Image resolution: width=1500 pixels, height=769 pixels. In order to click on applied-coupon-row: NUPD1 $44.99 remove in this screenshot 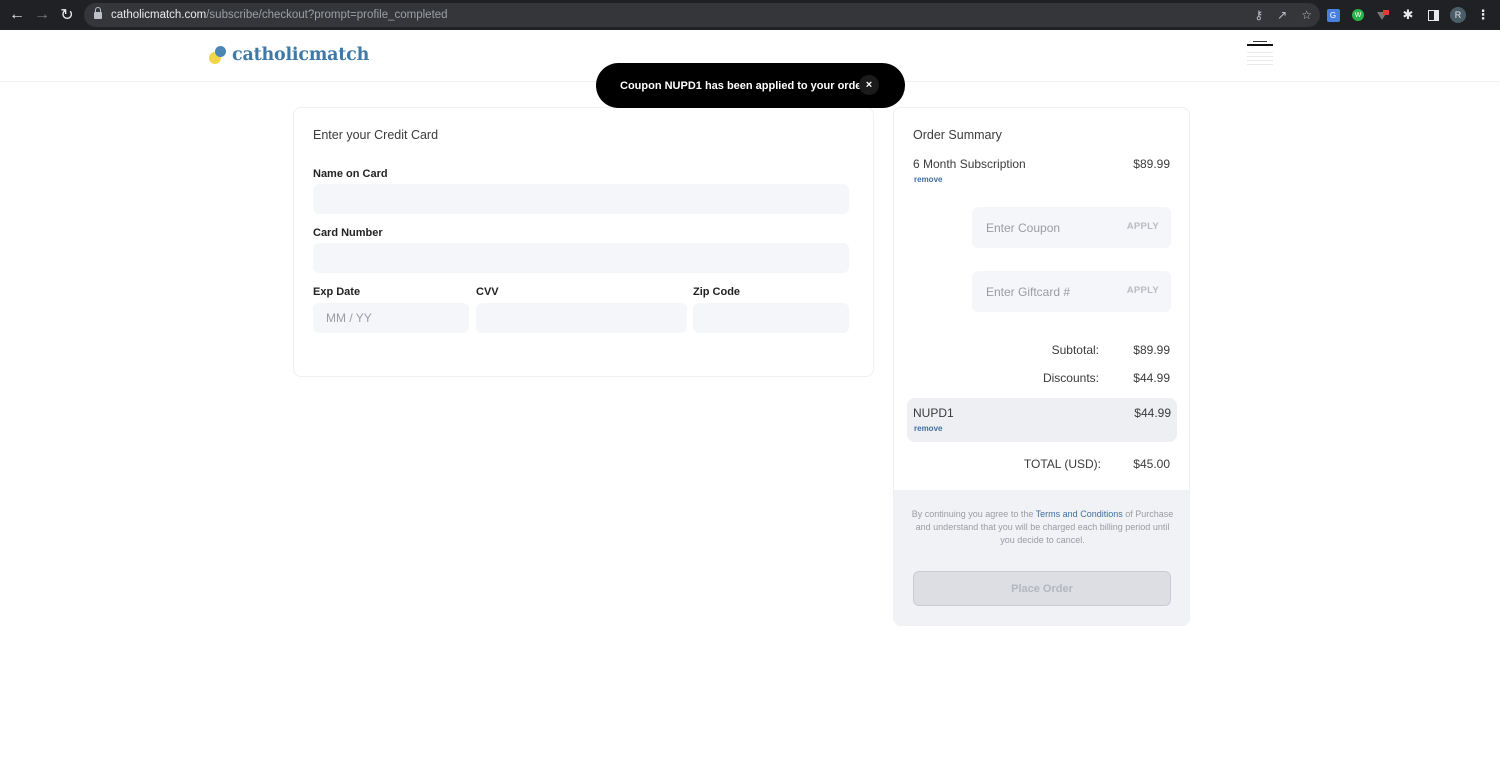, I will do `click(1042, 420)`.